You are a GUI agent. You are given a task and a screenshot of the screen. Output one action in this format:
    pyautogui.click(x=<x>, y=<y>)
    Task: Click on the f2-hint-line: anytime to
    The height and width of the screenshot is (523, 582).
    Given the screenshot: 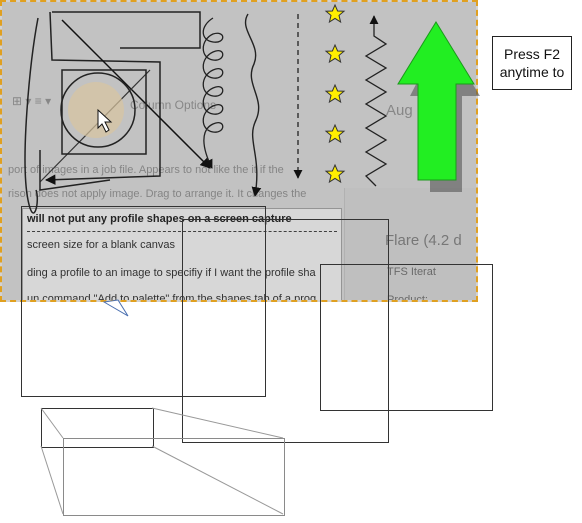 What is the action you would take?
    pyautogui.click(x=532, y=72)
    